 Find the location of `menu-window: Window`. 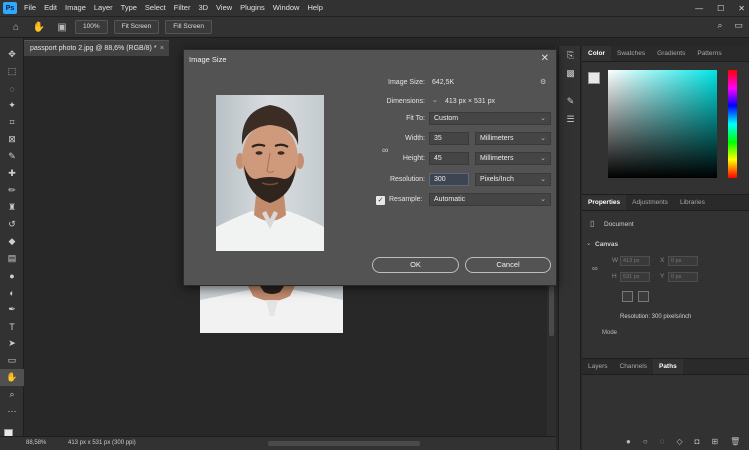

menu-window: Window is located at coordinates (286, 8).